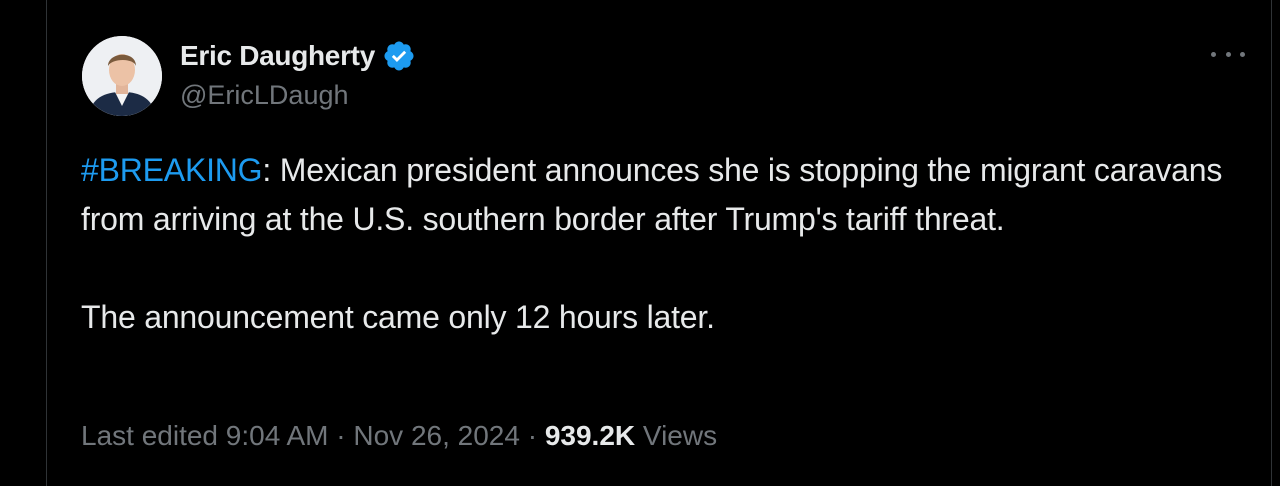  I want to click on author-name-row: Eric Daugherty, so click(298, 56).